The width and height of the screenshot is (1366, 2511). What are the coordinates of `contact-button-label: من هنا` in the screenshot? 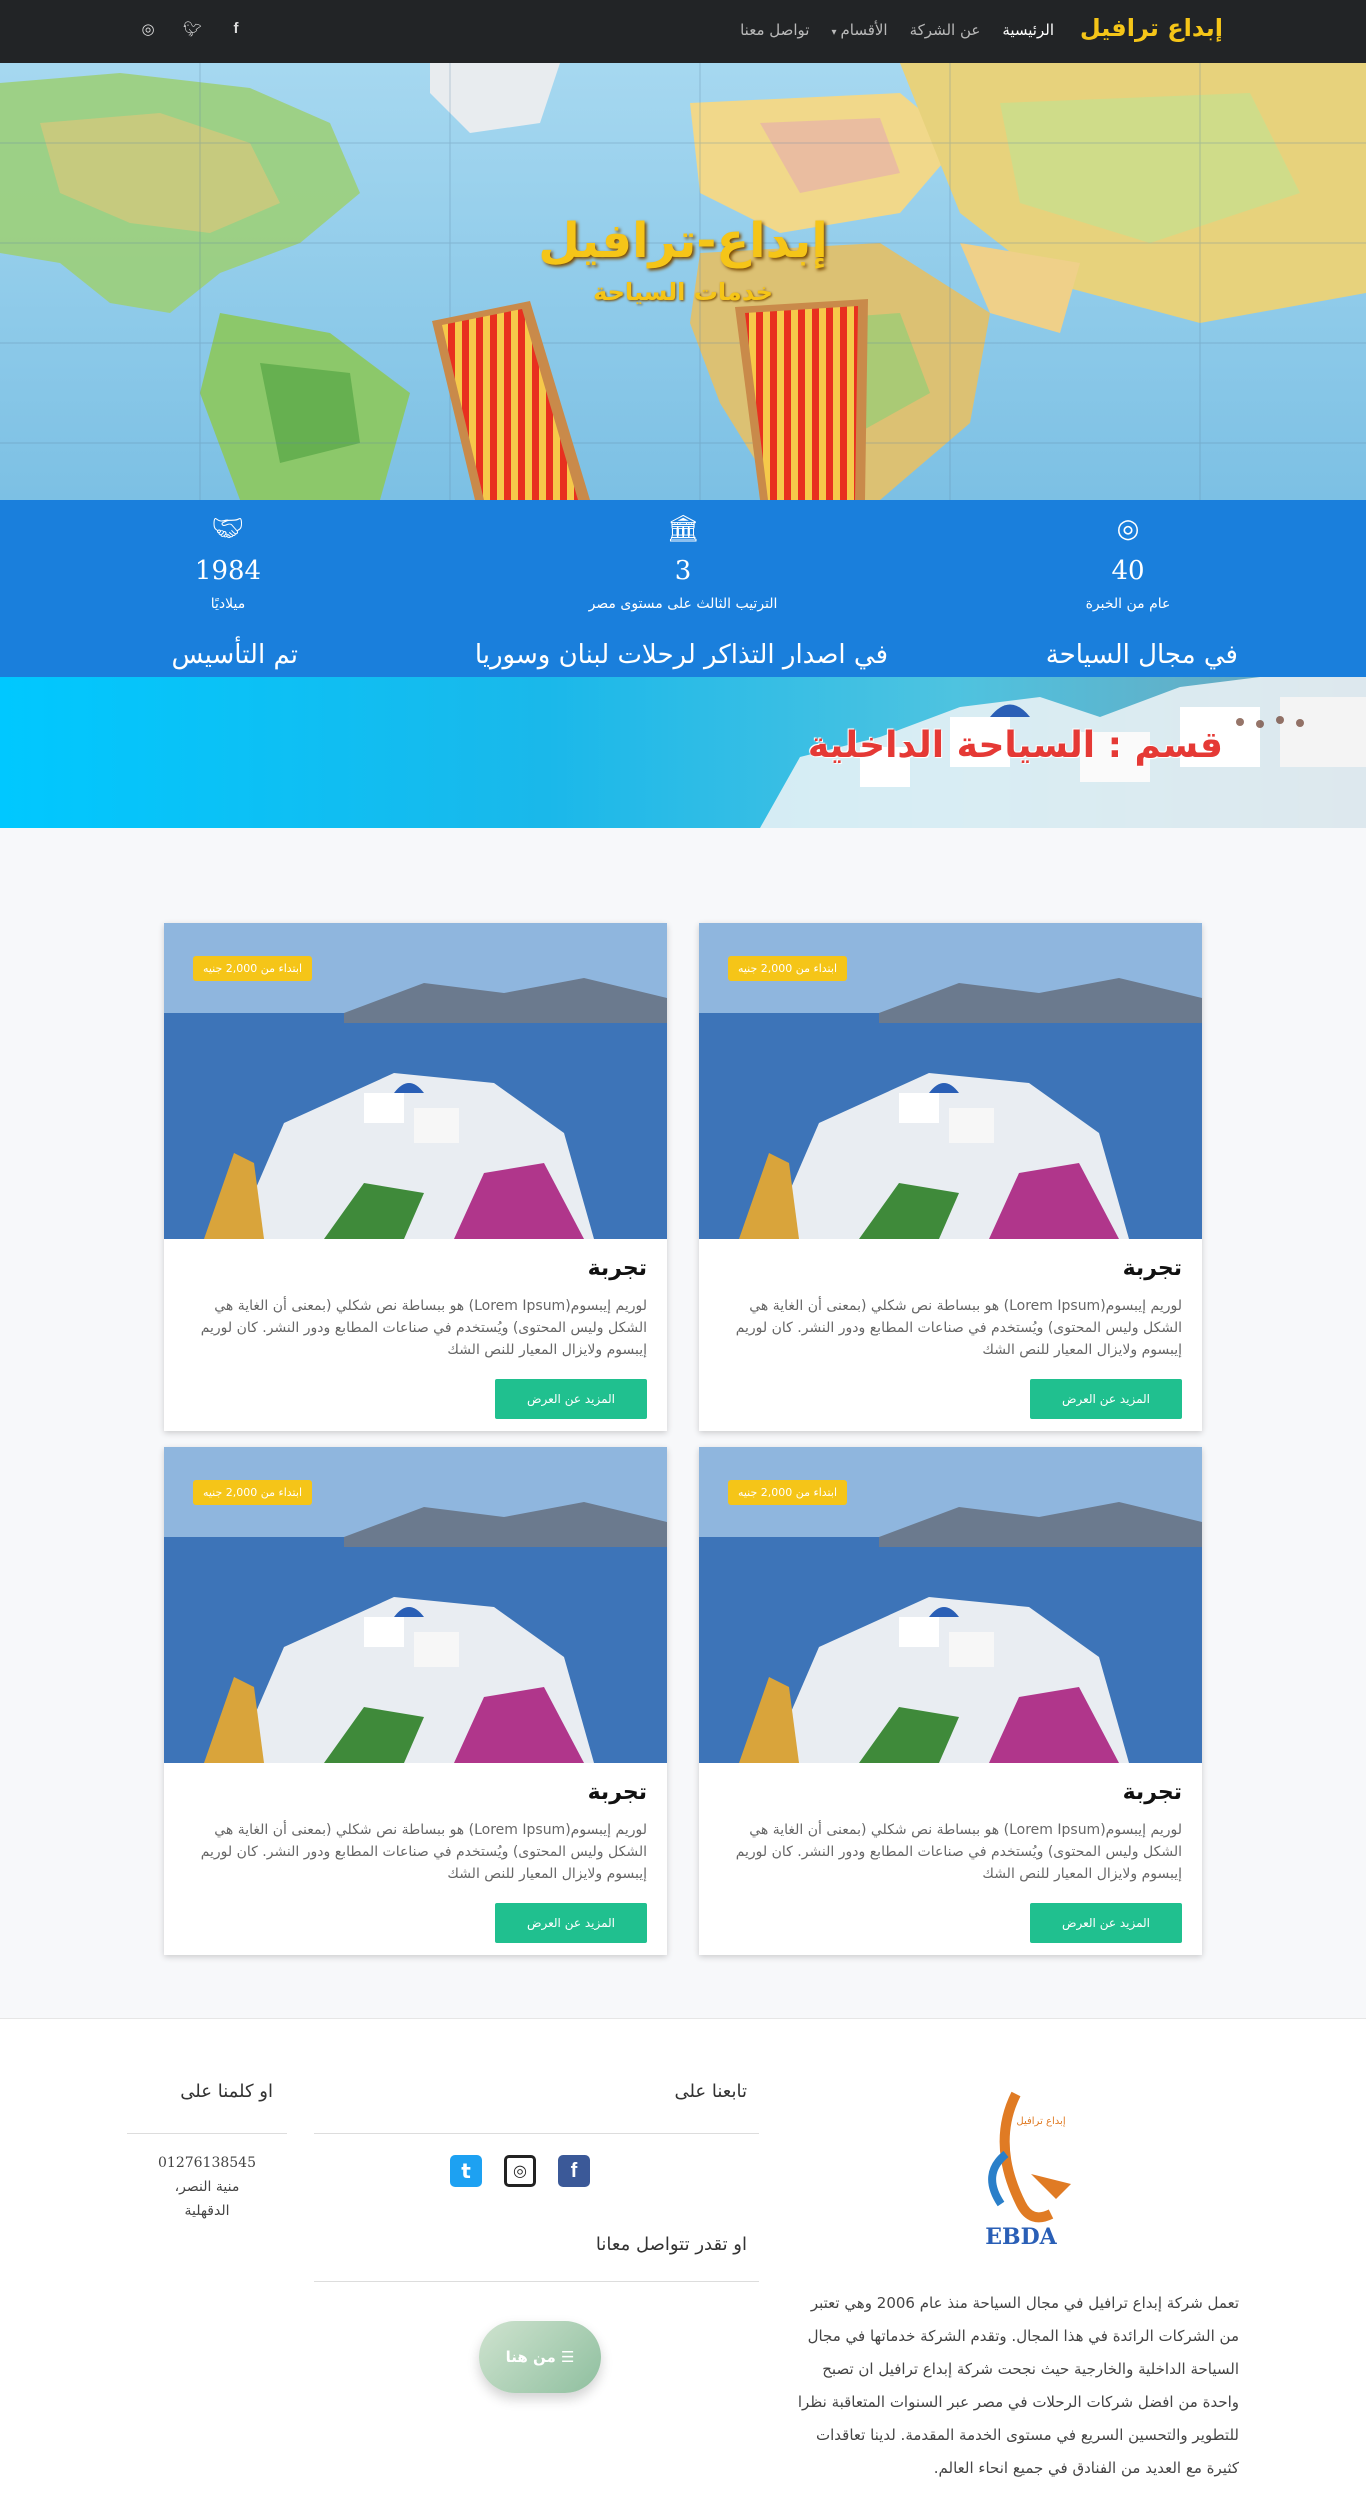 It's located at (530, 2357).